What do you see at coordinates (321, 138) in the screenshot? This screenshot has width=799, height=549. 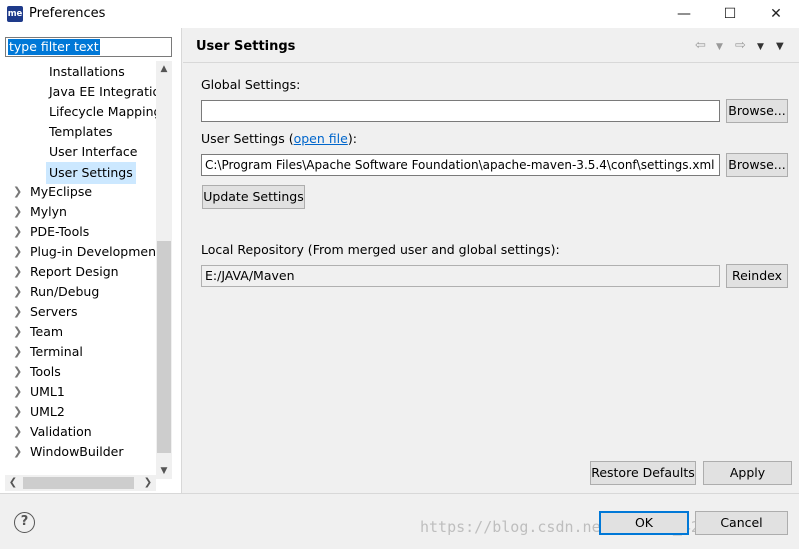 I see `open-file-link: open file` at bounding box center [321, 138].